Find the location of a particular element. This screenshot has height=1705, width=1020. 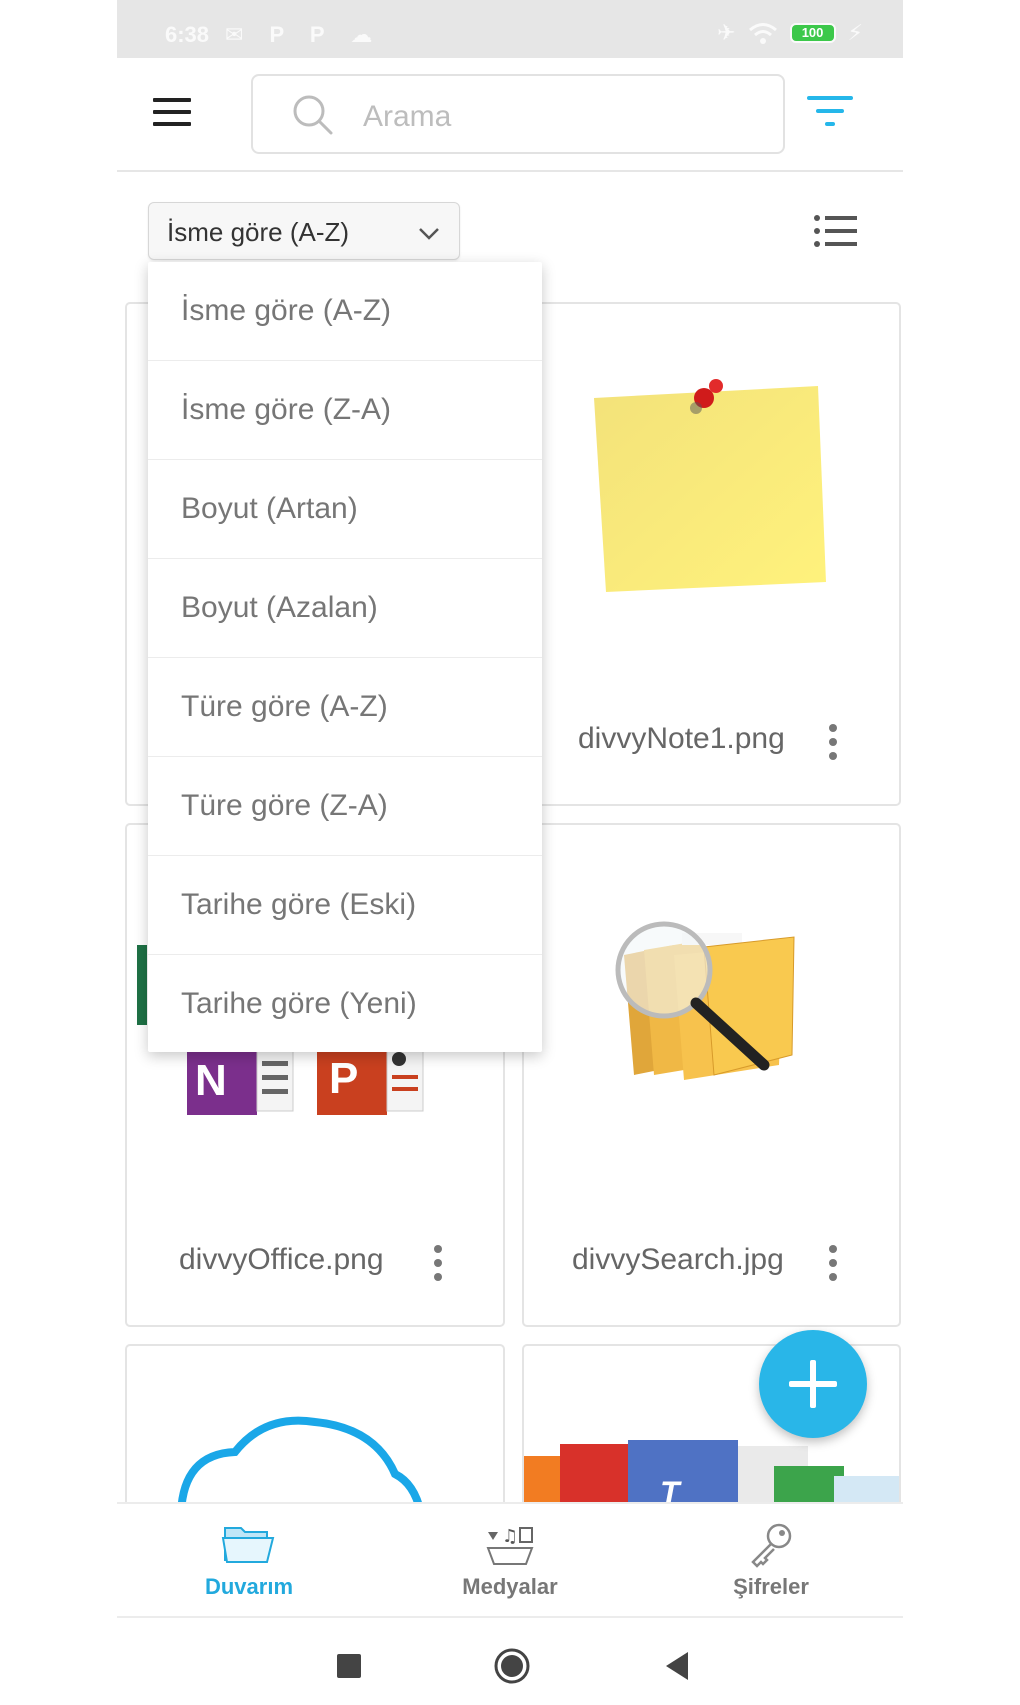

file-card-divvysearch: divvySearch.jpg is located at coordinates (711, 1075).